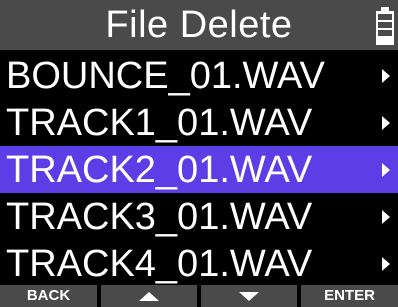  What do you see at coordinates (385, 26) in the screenshot?
I see `battery-icon` at bounding box center [385, 26].